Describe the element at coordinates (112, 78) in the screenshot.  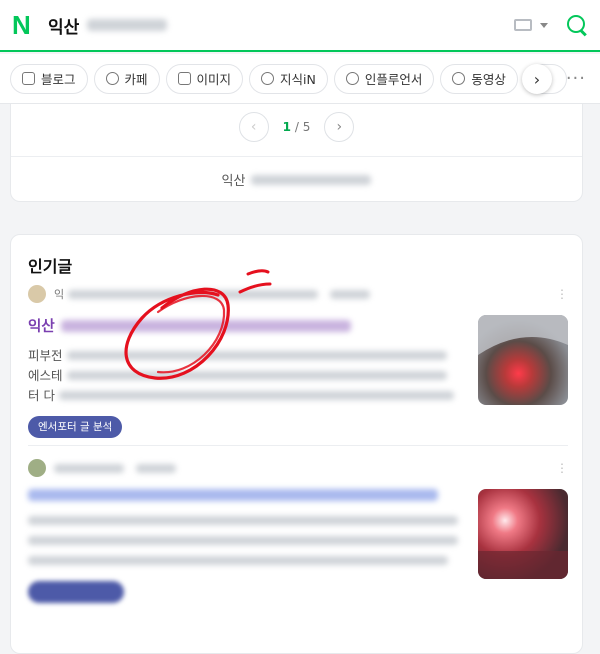
I see `cafe-icon` at that location.